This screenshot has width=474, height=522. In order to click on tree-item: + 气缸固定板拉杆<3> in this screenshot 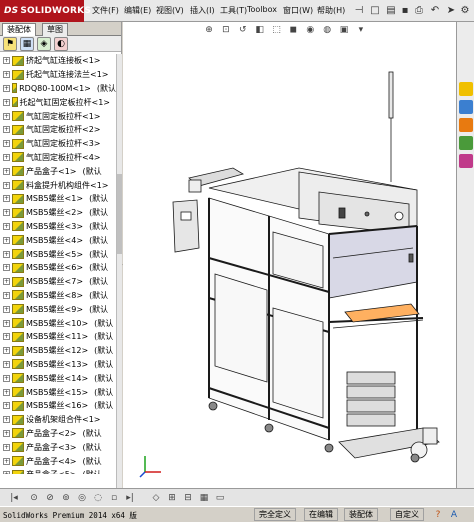, I will do `click(58, 144)`.